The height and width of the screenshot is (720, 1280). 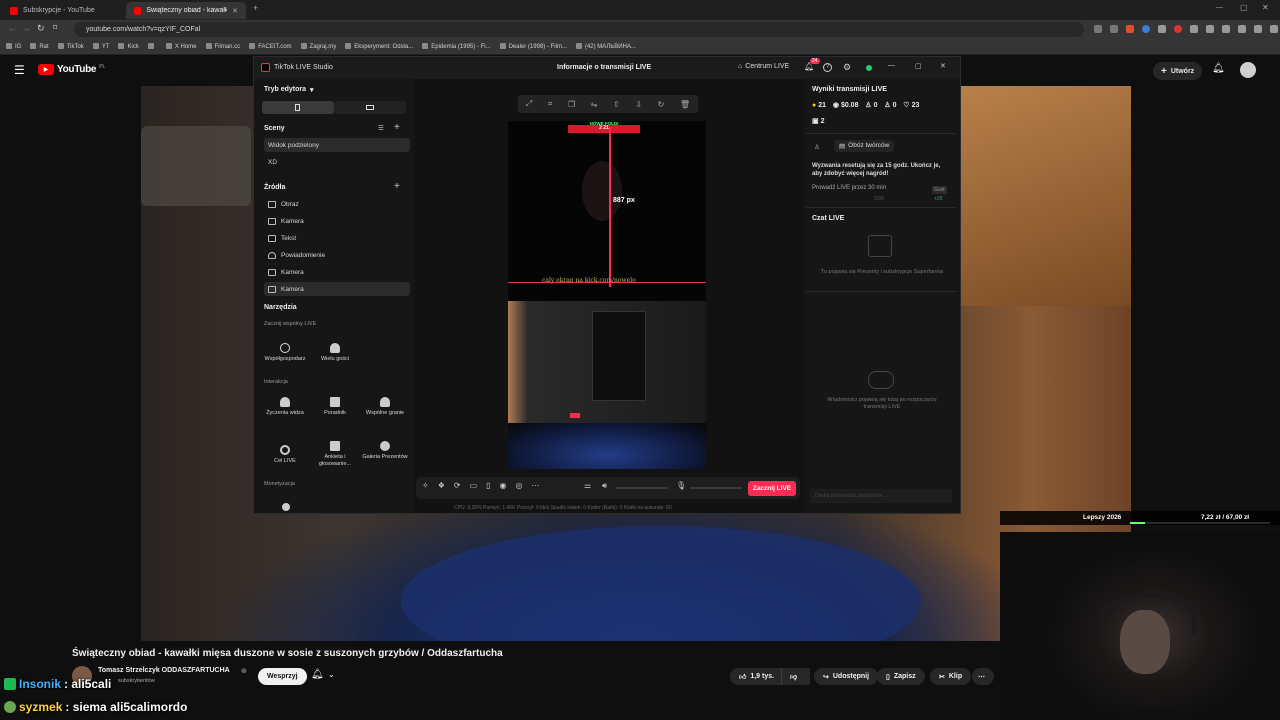 What do you see at coordinates (1248, 70) in the screenshot?
I see `avatar` at bounding box center [1248, 70].